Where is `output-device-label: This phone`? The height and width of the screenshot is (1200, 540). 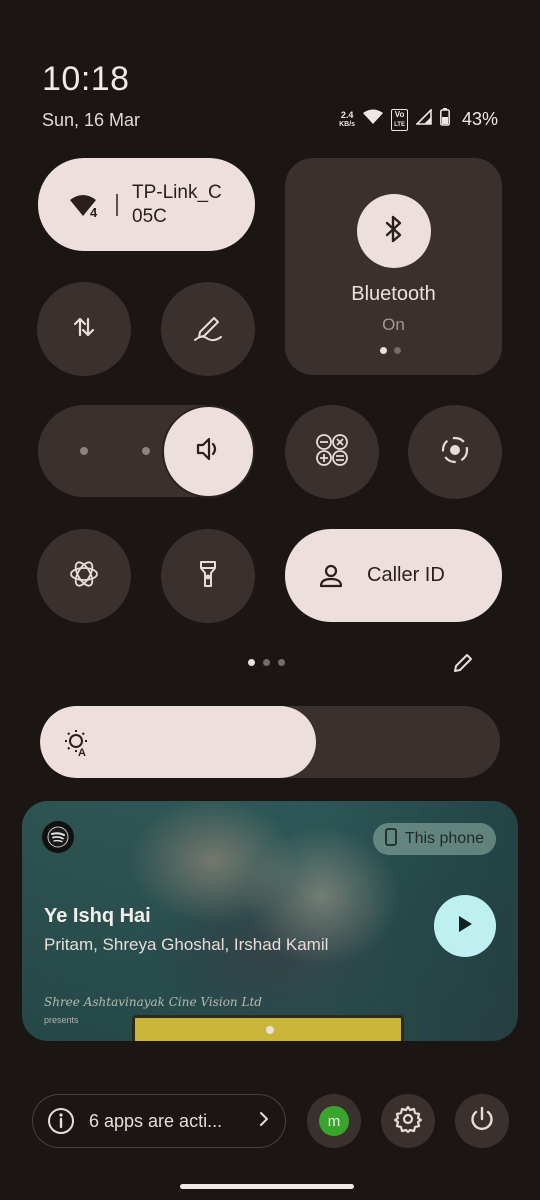
output-device-label: This phone is located at coordinates (444, 838).